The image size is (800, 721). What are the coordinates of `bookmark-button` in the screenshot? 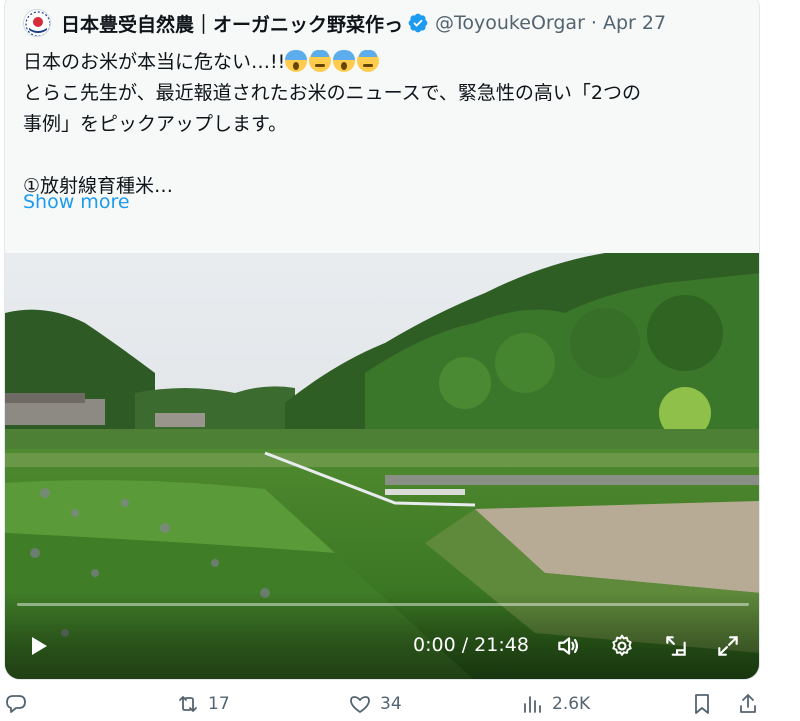 It's located at (702, 704).